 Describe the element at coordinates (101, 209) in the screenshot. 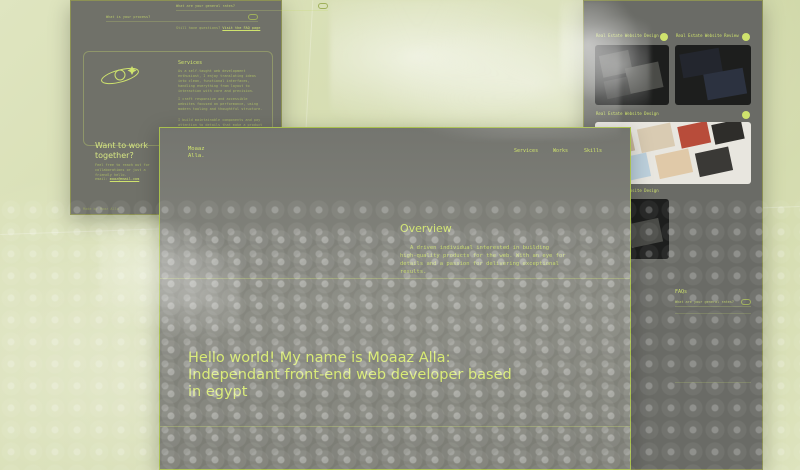

I see `footer-text: Made by Moaz Alla` at that location.